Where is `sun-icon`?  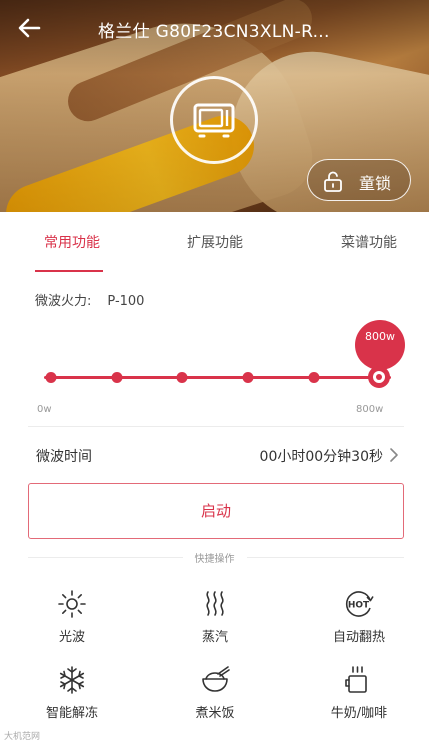 sun-icon is located at coordinates (72, 604).